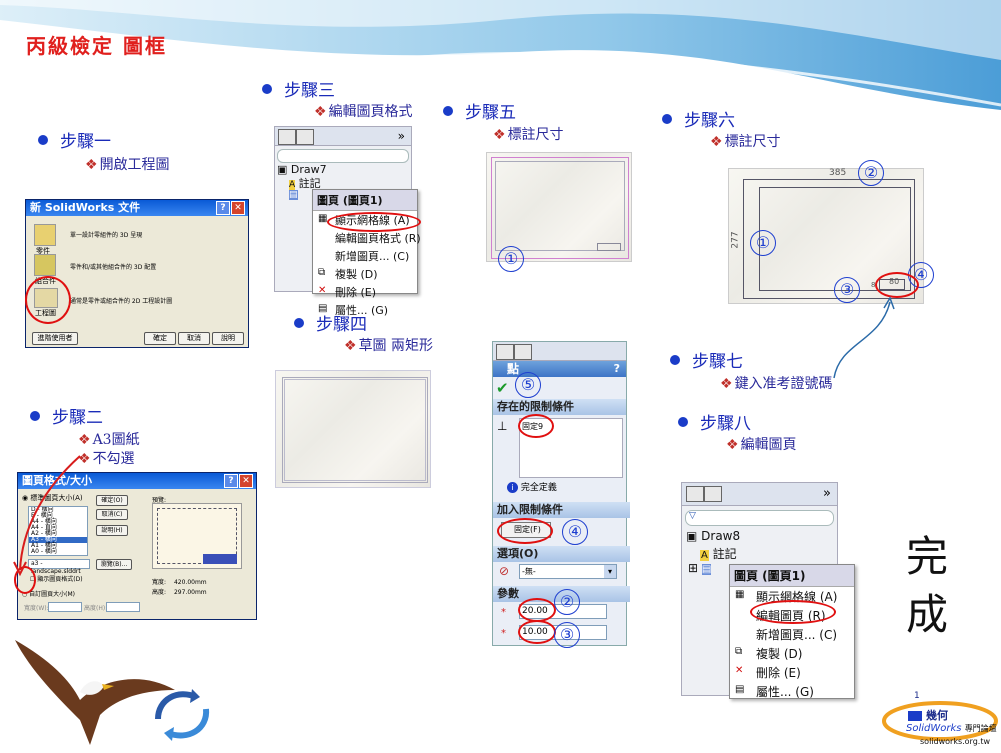  I want to click on step5-label: 步驟五, so click(490, 113).